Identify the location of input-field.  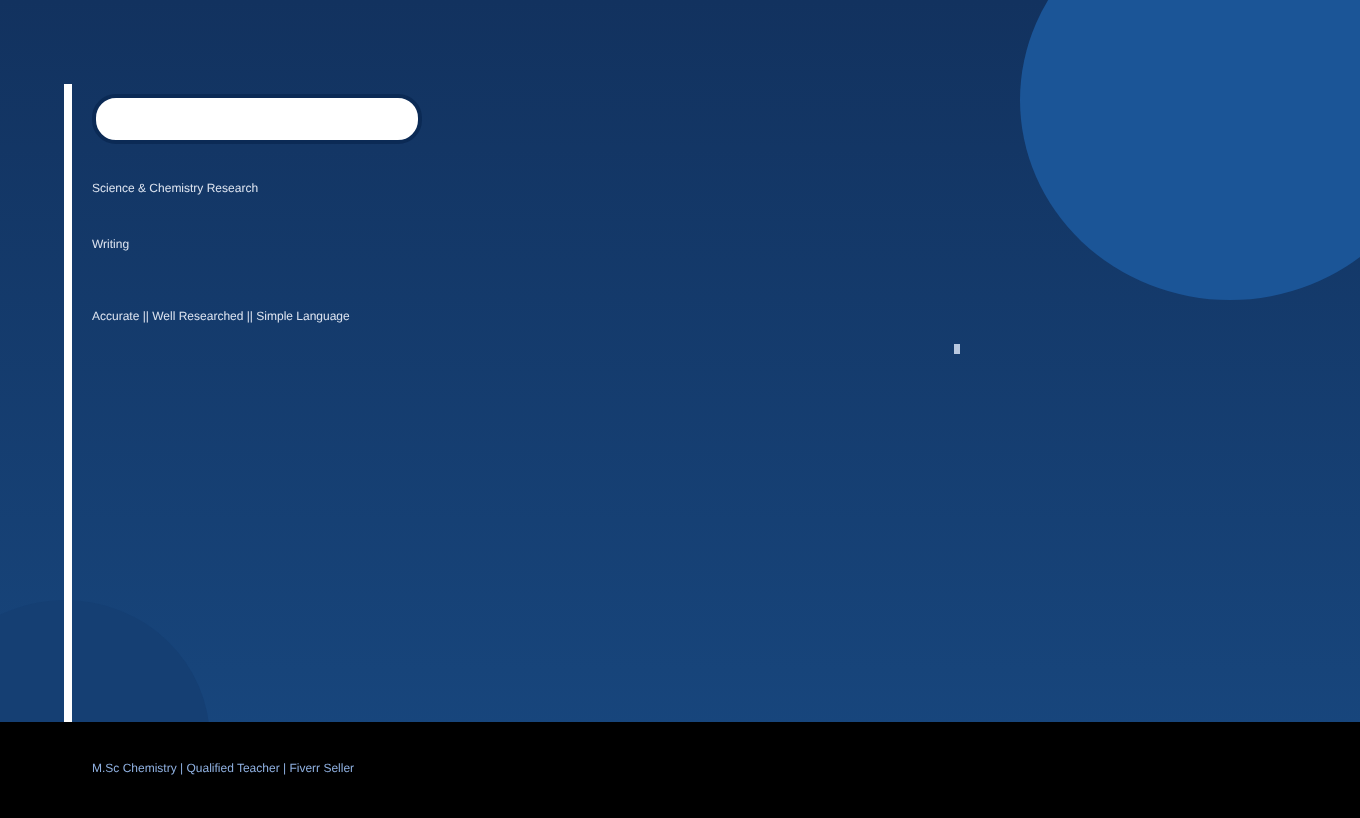
(257, 119).